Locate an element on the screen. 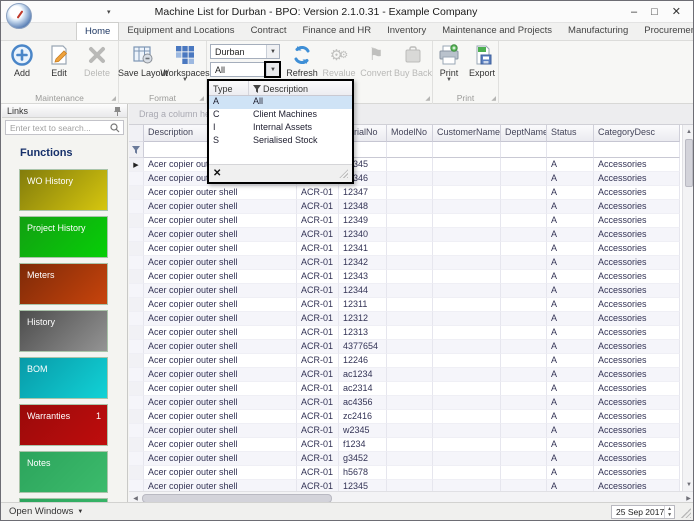  branch-combo-arrow-icon: ▼ is located at coordinates (272, 51).